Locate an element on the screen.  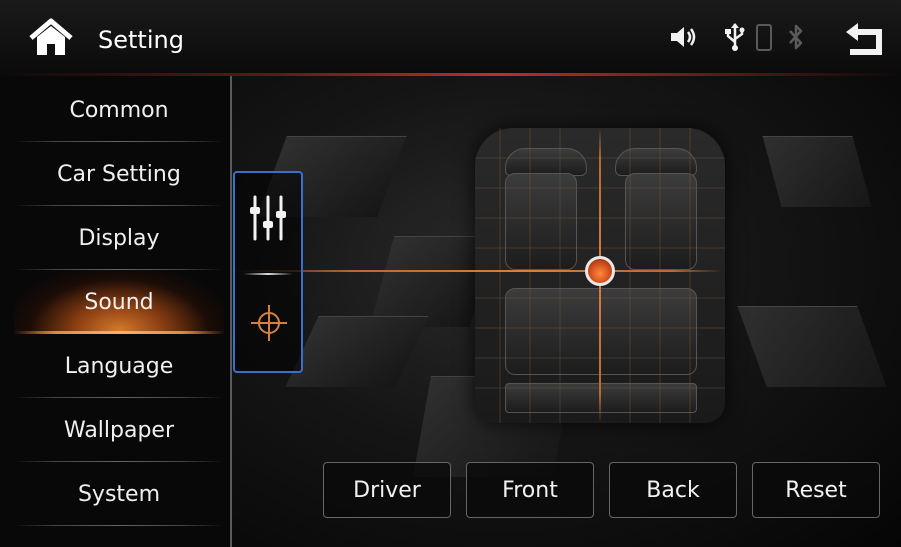
front-button-label: Front is located at coordinates (530, 490).